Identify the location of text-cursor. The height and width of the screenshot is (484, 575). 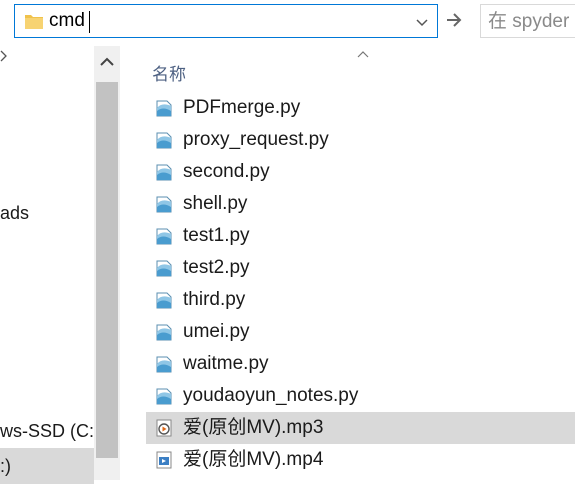
(89, 22).